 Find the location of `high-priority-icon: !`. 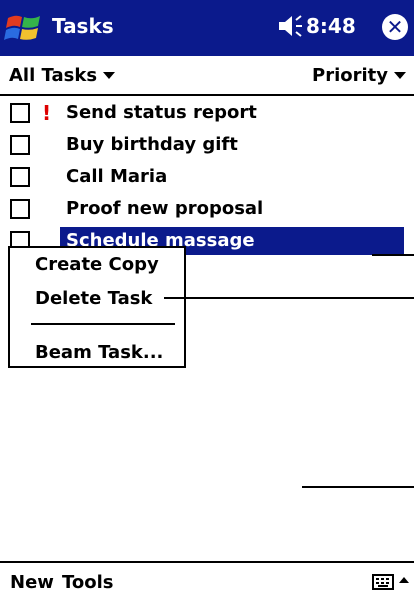

high-priority-icon: ! is located at coordinates (47, 113).